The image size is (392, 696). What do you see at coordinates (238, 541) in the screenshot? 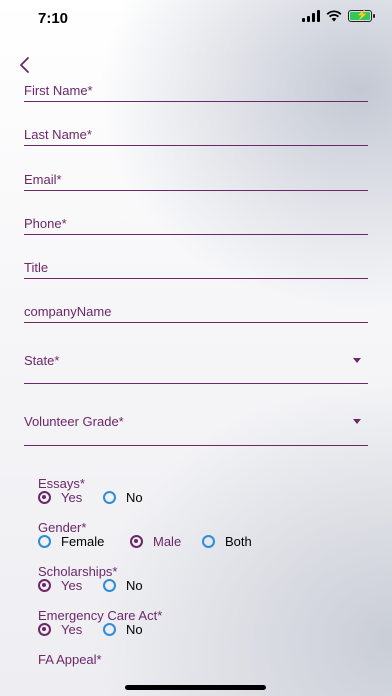
I see `option-label: Both` at bounding box center [238, 541].